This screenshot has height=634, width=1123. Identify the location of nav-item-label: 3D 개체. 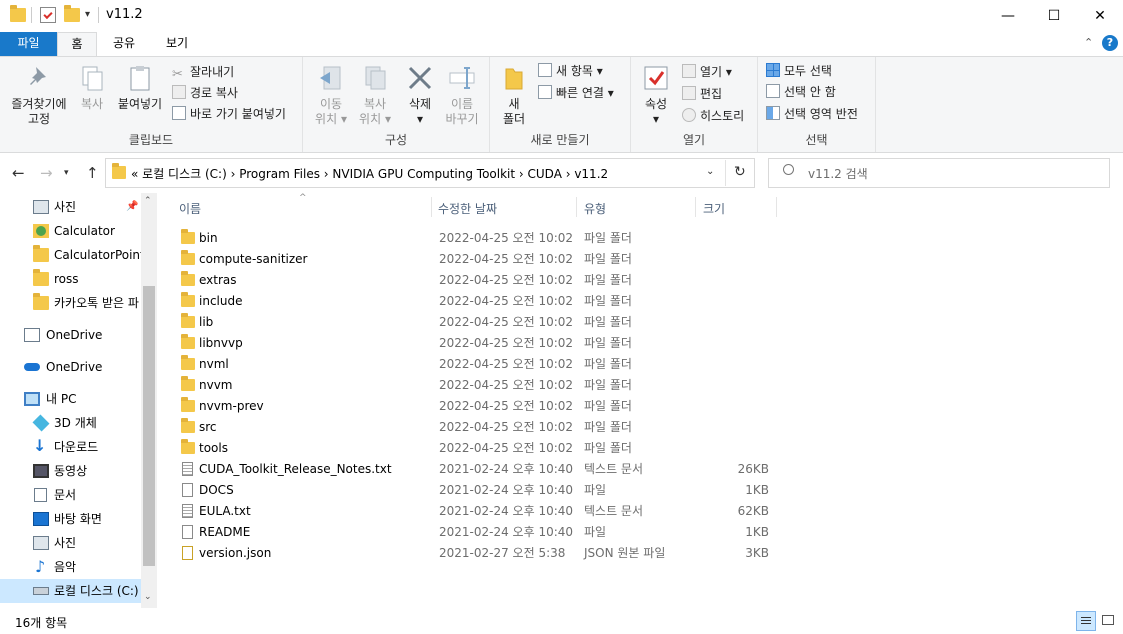
(75, 423).